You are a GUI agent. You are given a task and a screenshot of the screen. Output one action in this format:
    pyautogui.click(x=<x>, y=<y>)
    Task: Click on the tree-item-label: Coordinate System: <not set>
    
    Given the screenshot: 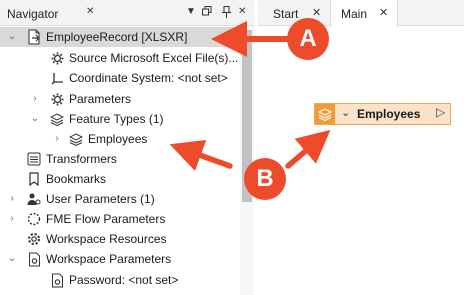 What is the action you would take?
    pyautogui.click(x=148, y=78)
    